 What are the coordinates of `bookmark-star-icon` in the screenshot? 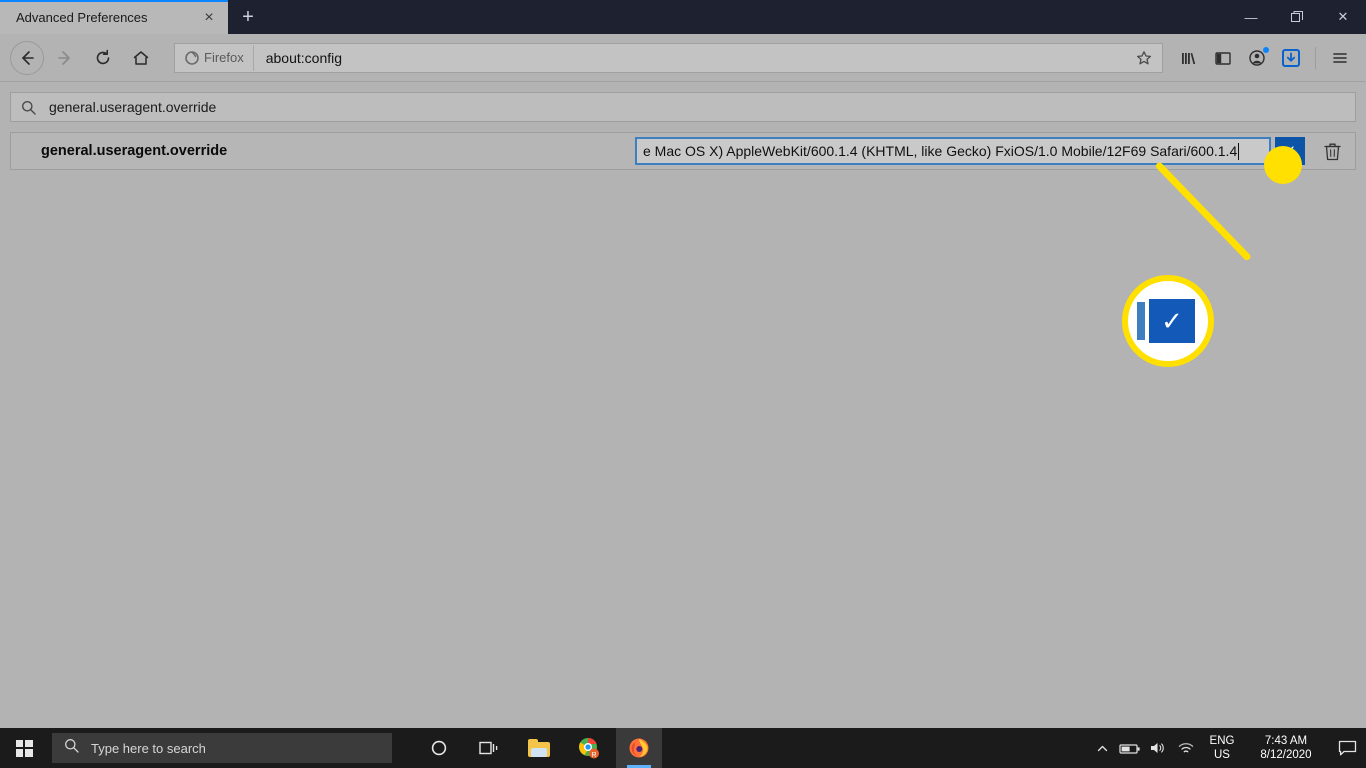 It's located at (1144, 58).